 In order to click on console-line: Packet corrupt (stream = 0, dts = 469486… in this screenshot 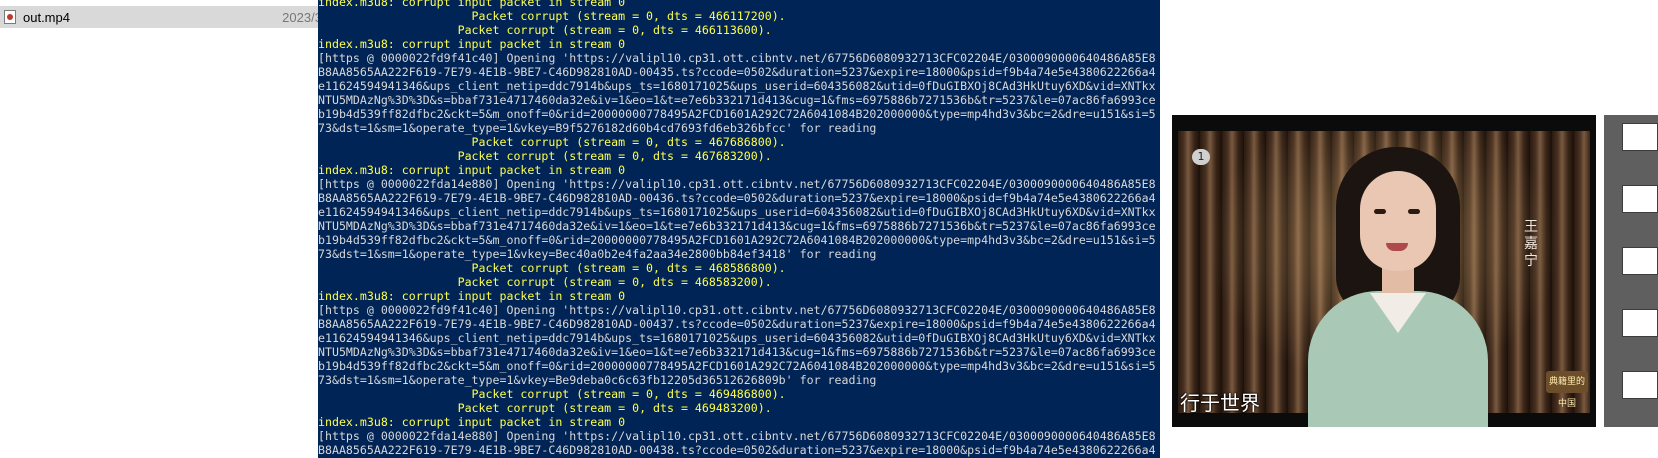, I will do `click(552, 394)`.